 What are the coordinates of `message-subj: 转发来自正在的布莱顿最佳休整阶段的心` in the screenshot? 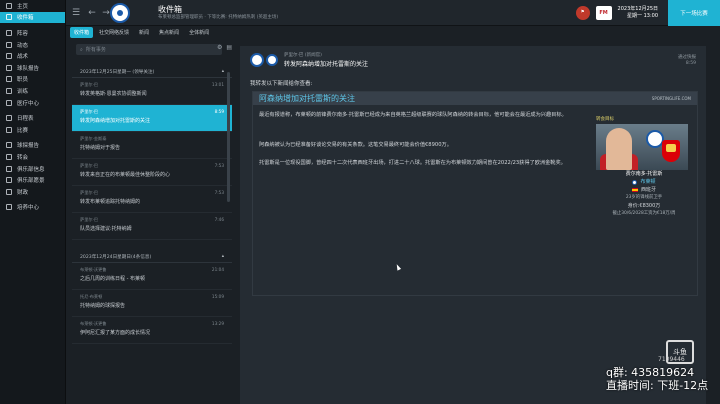 It's located at (125, 175).